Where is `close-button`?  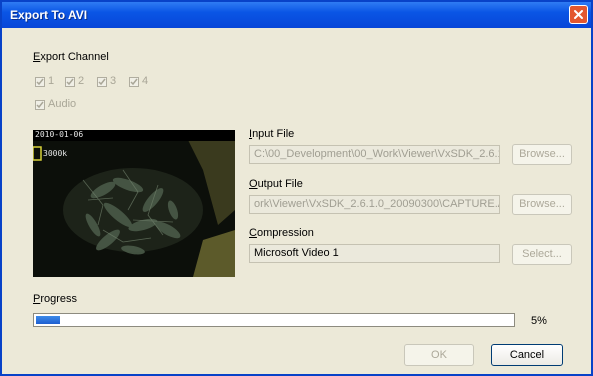 close-button is located at coordinates (578, 14).